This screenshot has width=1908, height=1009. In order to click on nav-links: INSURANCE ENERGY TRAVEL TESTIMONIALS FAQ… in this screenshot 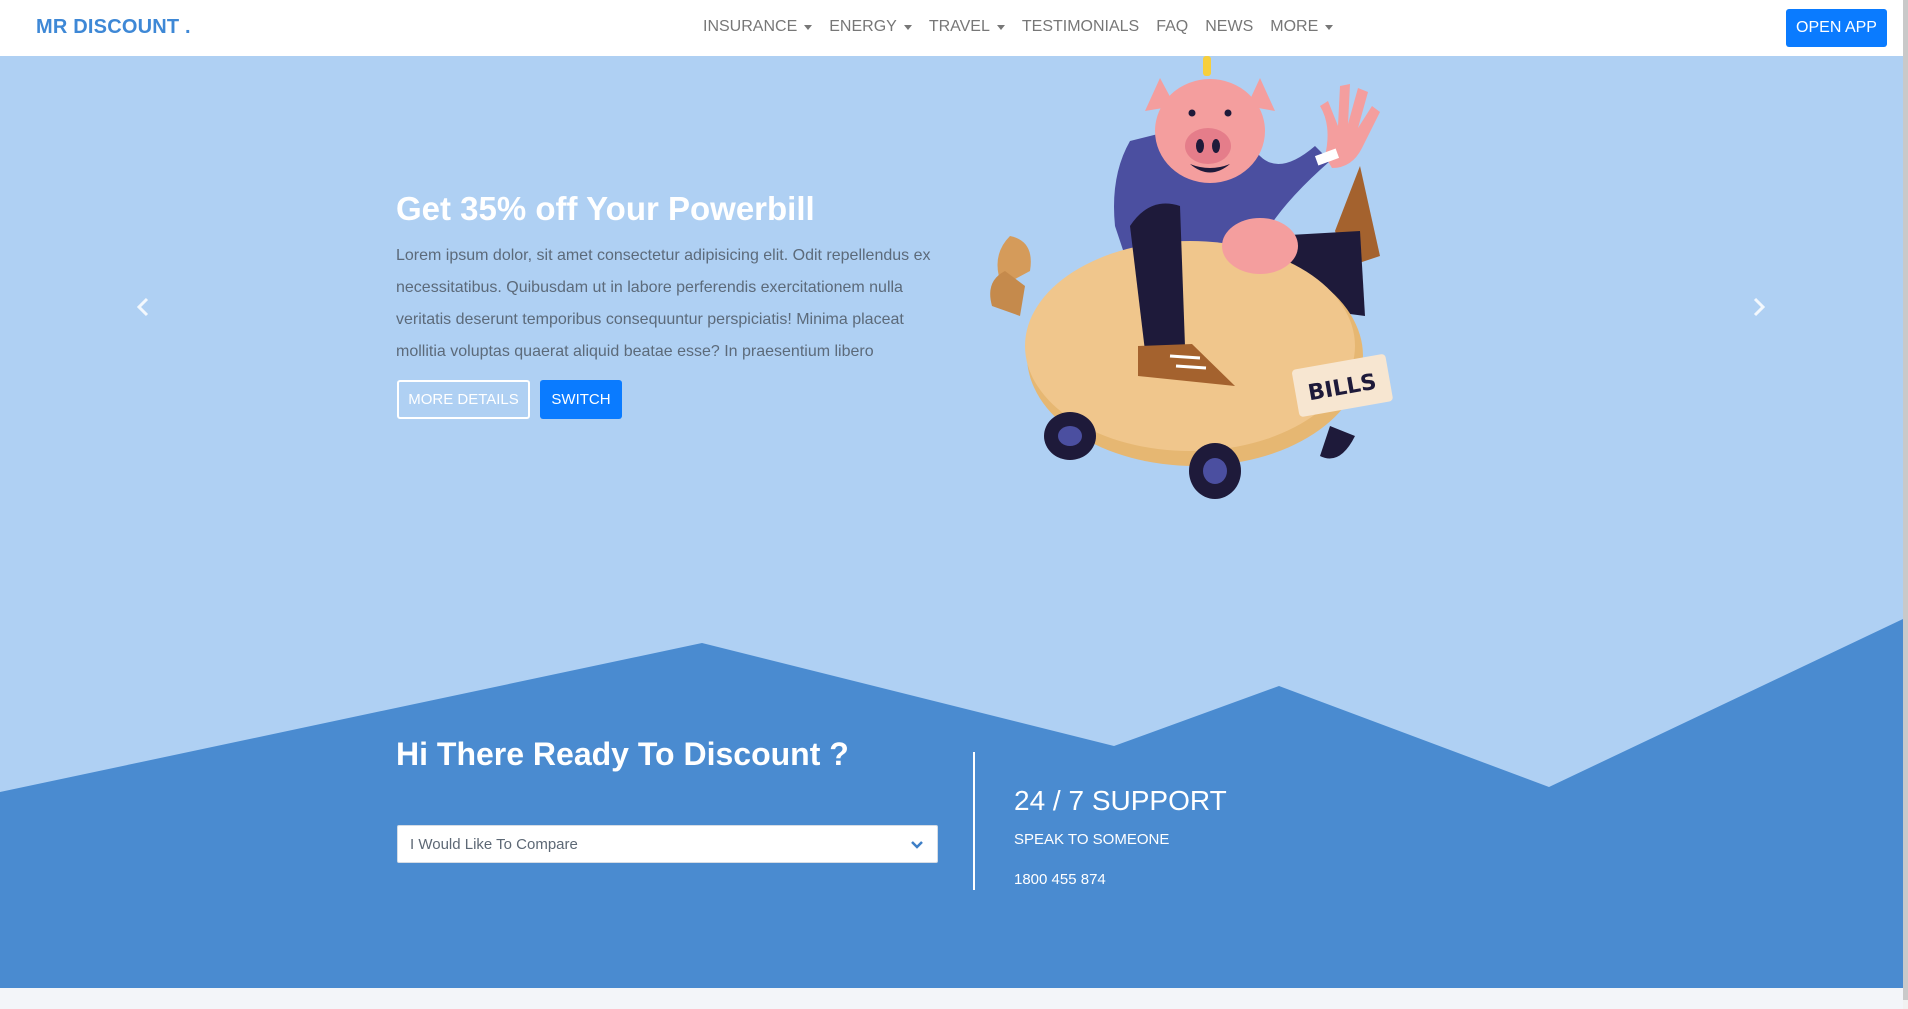, I will do `click(1018, 27)`.